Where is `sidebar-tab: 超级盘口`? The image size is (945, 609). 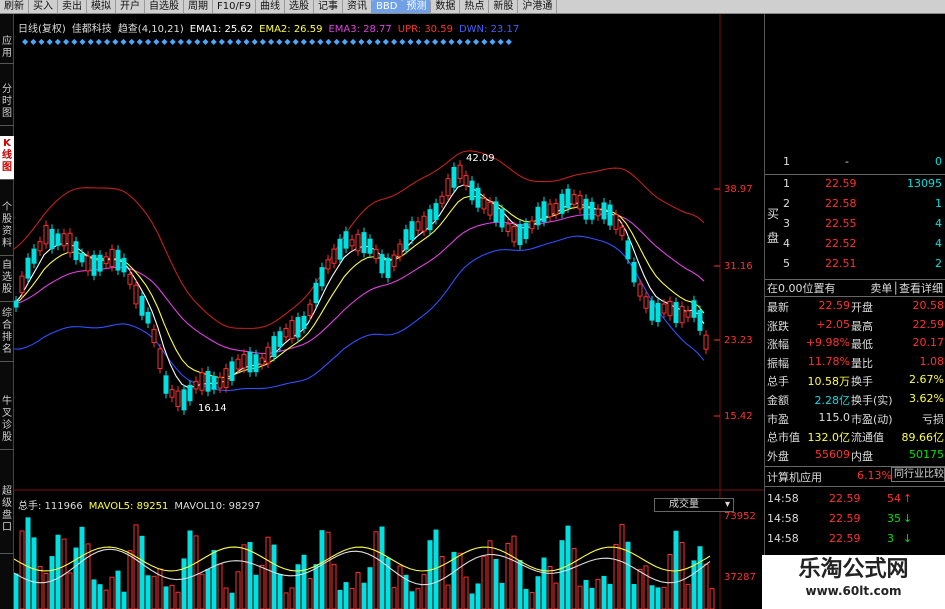 sidebar-tab: 超级盘口 is located at coordinates (7, 519).